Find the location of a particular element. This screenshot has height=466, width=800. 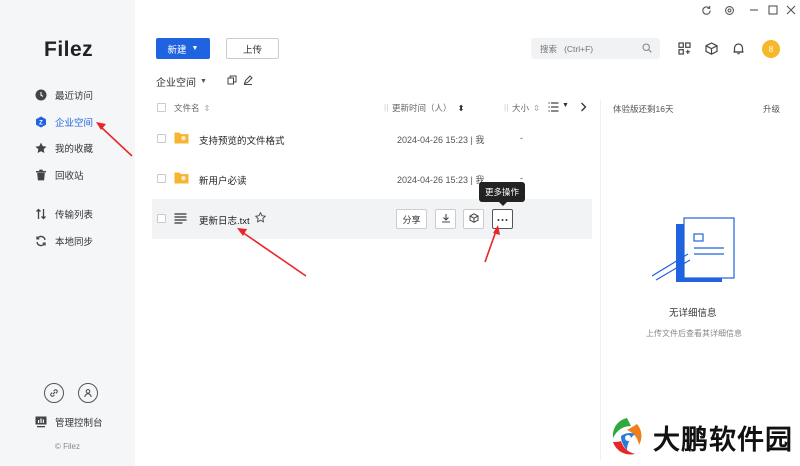

column-header-size: 大小 ⇕ is located at coordinates (526, 108).